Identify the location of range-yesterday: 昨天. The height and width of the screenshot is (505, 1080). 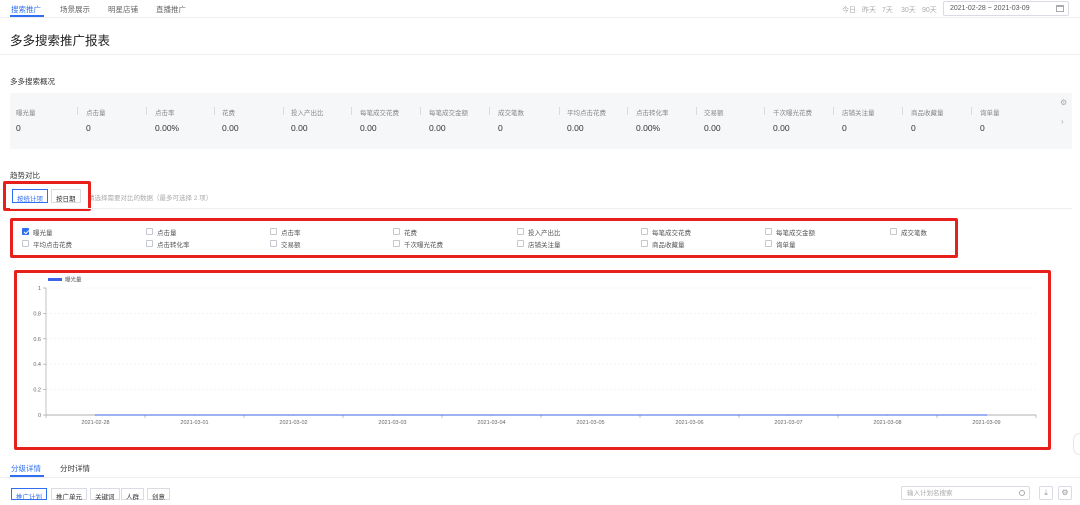
(869, 10).